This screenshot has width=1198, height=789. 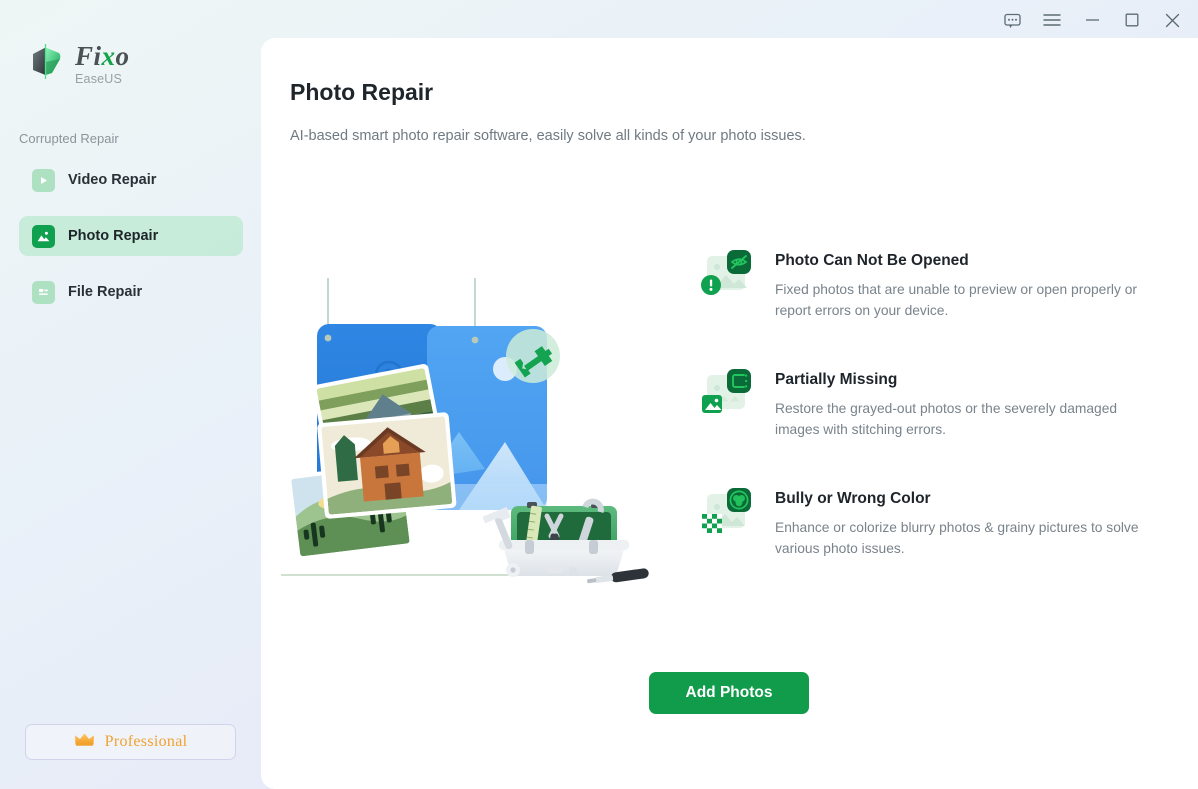 What do you see at coordinates (729, 395) in the screenshot?
I see `feature-icon-partially-missing` at bounding box center [729, 395].